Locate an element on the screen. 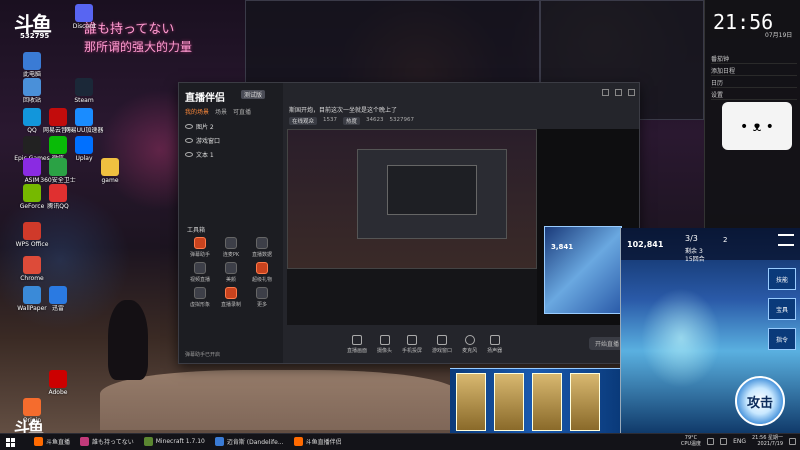  desktop-icon: game is located at coordinates (110, 171).